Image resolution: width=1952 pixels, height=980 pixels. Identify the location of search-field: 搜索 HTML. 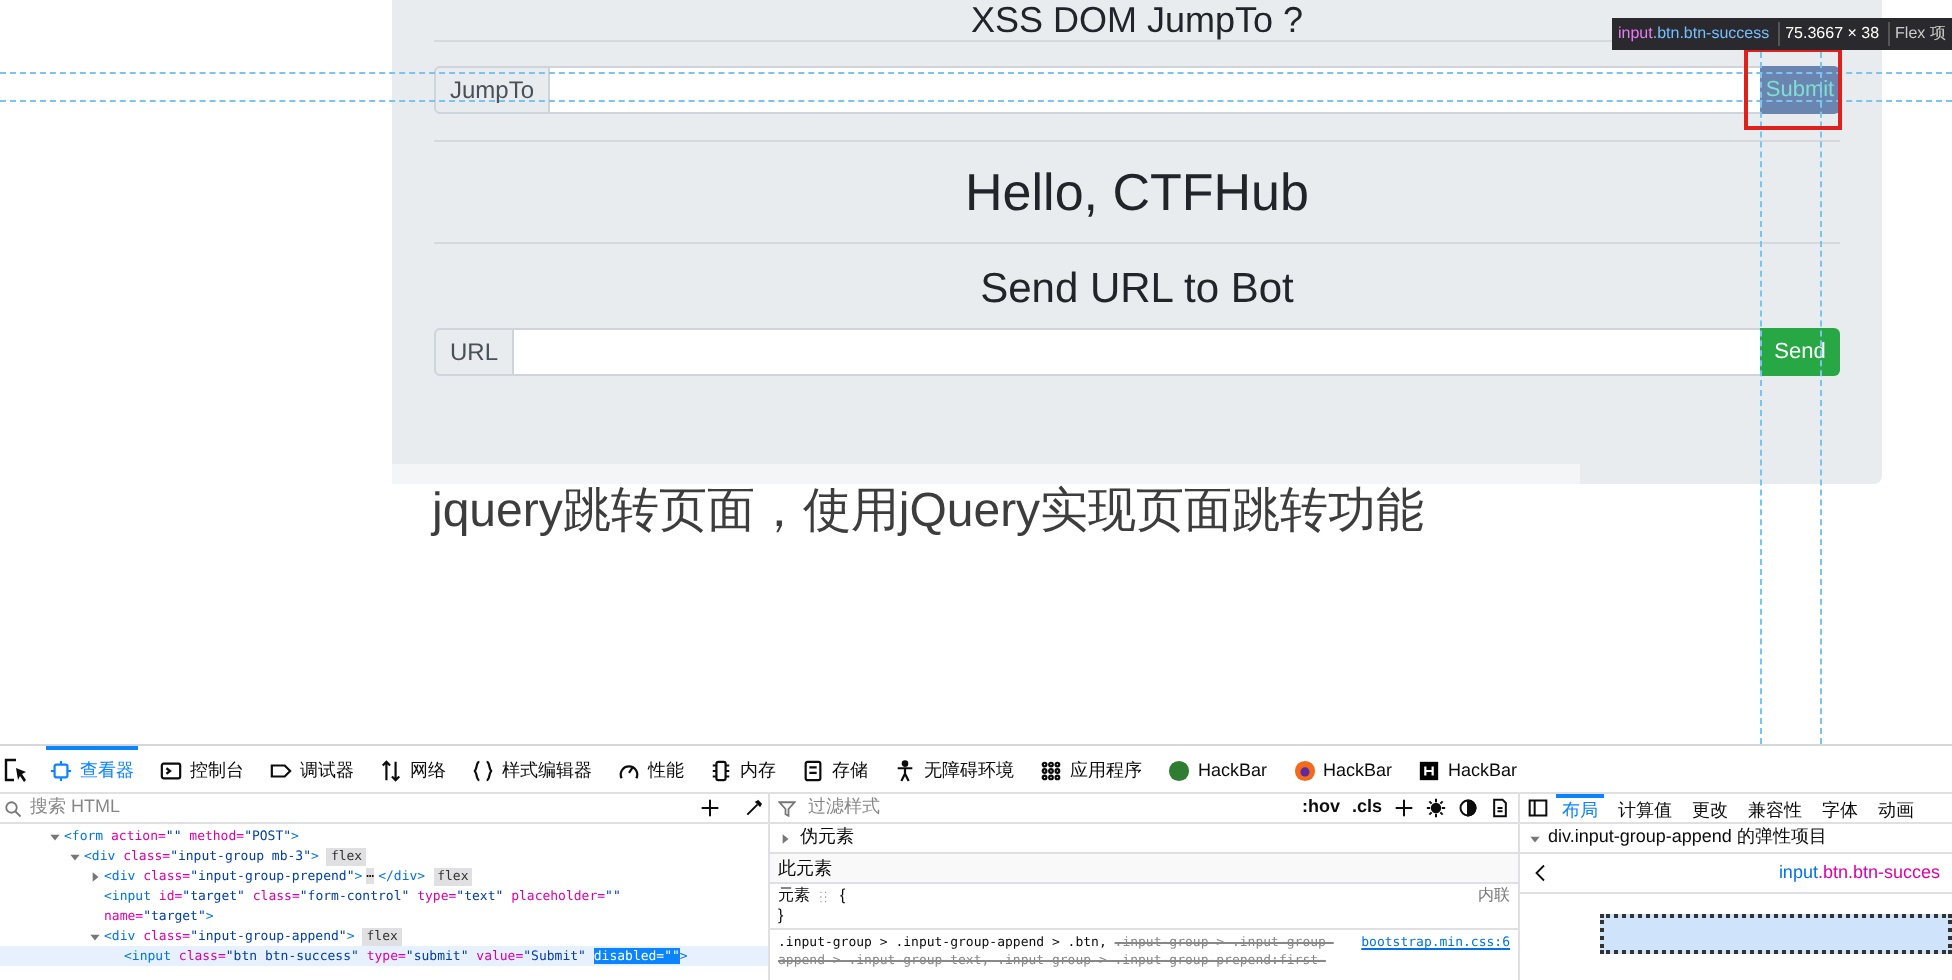
(361, 808).